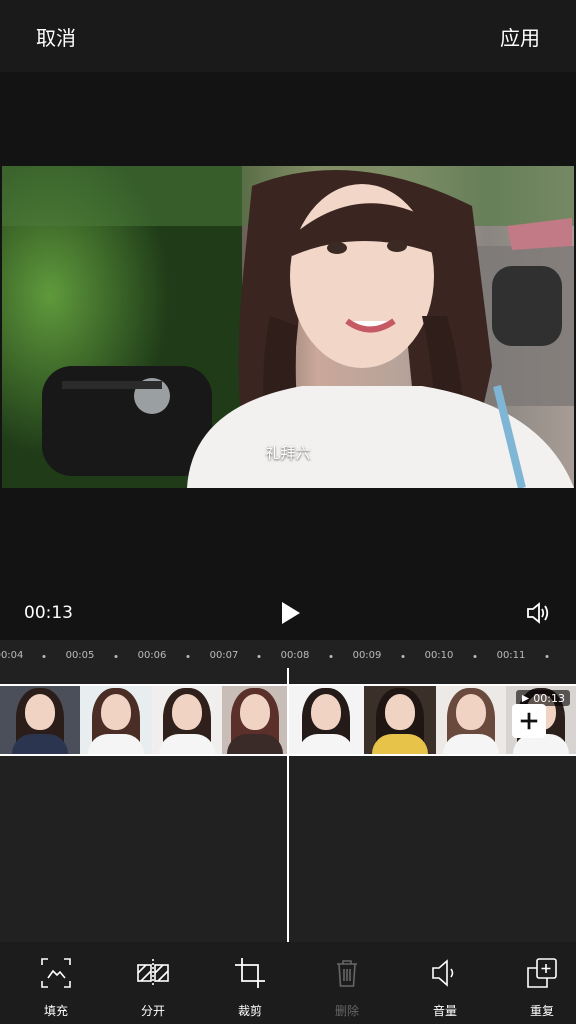 The image size is (576, 1024). Describe the element at coordinates (439, 655) in the screenshot. I see `ruler-tick: 00:10` at that location.